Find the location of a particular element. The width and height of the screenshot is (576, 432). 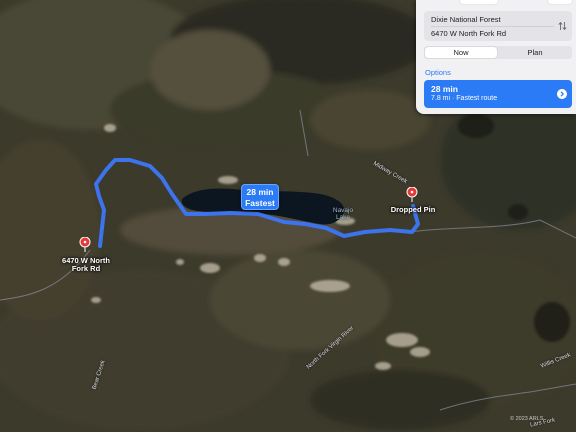

lake-label: Navajo Lake is located at coordinates (343, 214).